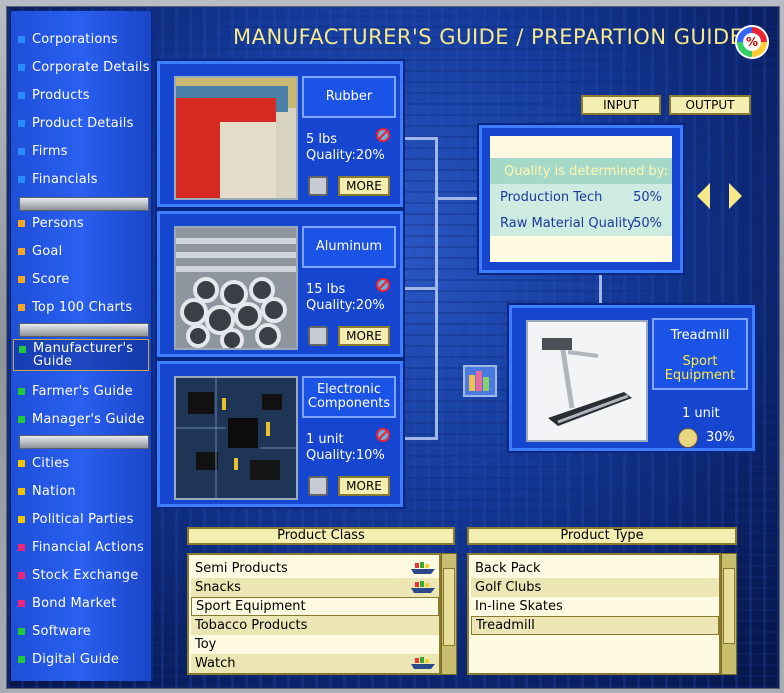 The image size is (784, 693). What do you see at coordinates (236, 138) in the screenshot?
I see `rubber-image` at bounding box center [236, 138].